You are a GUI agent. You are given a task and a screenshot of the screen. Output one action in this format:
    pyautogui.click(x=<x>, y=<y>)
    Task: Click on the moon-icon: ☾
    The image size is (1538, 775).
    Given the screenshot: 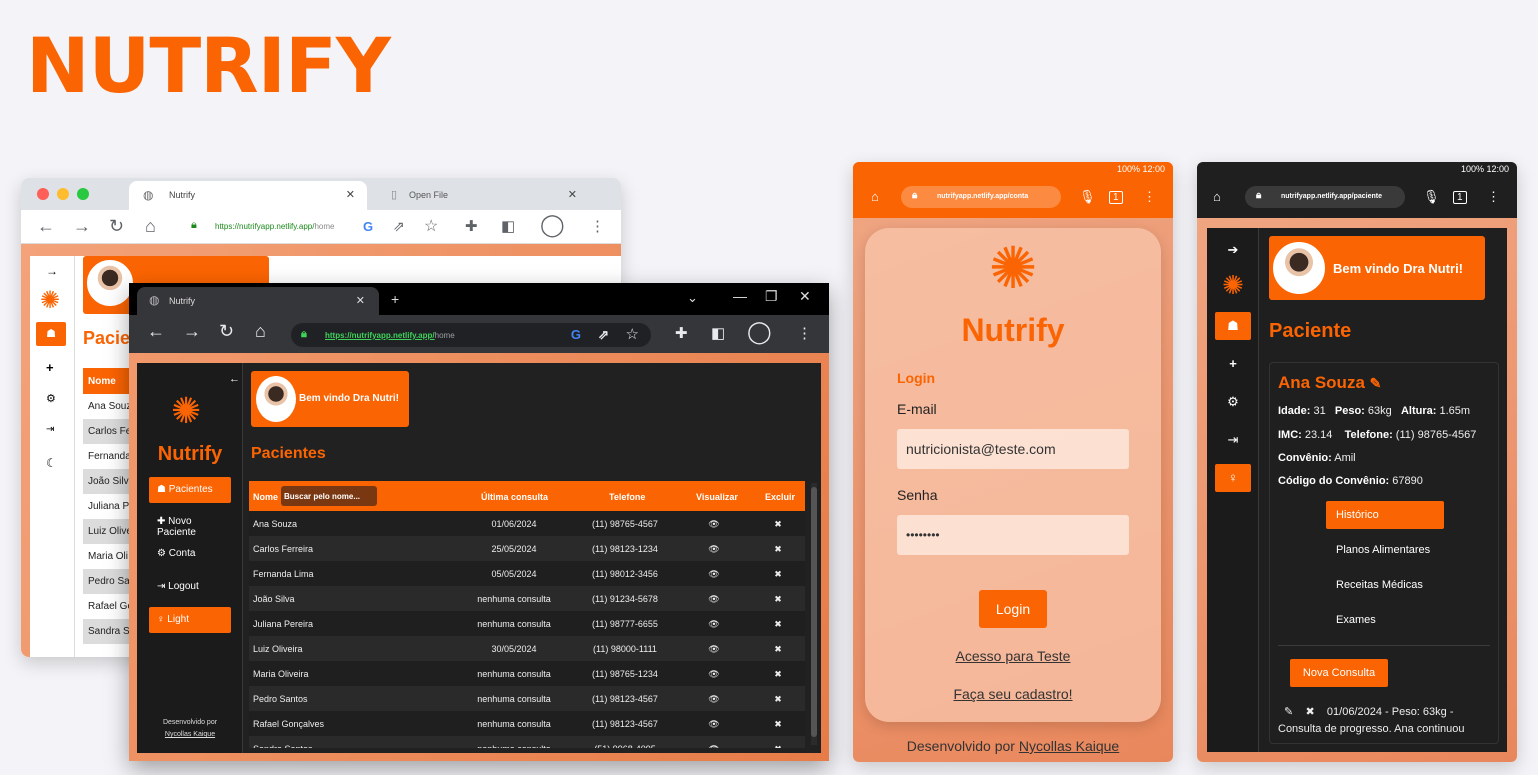 What is the action you would take?
    pyautogui.click(x=51, y=463)
    